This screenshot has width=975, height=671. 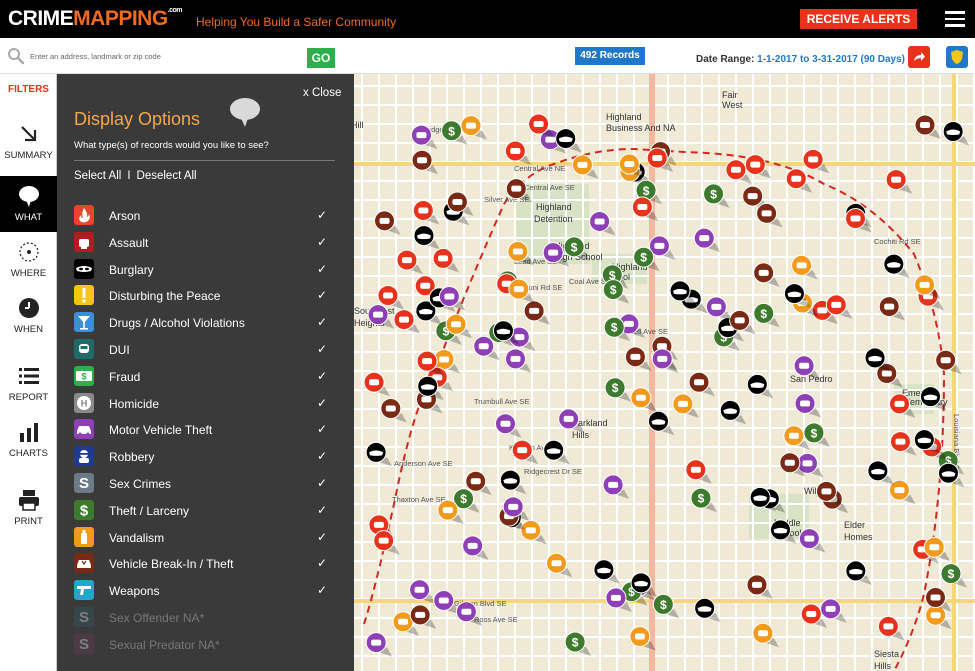 I want to click on filter-label: DUI, so click(x=119, y=349).